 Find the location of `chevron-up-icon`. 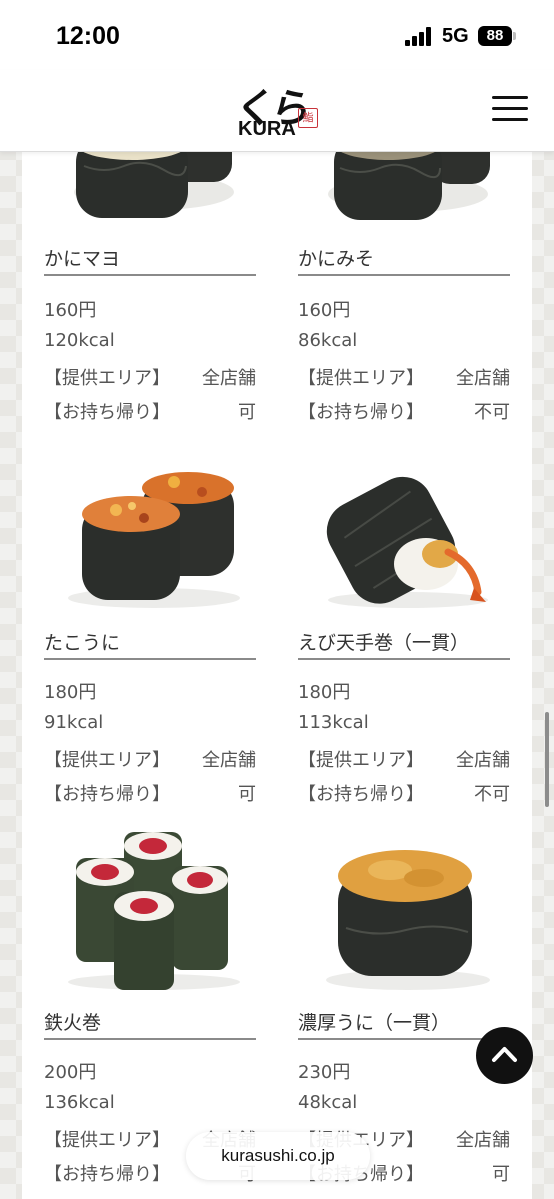

chevron-up-icon is located at coordinates (504, 1054).